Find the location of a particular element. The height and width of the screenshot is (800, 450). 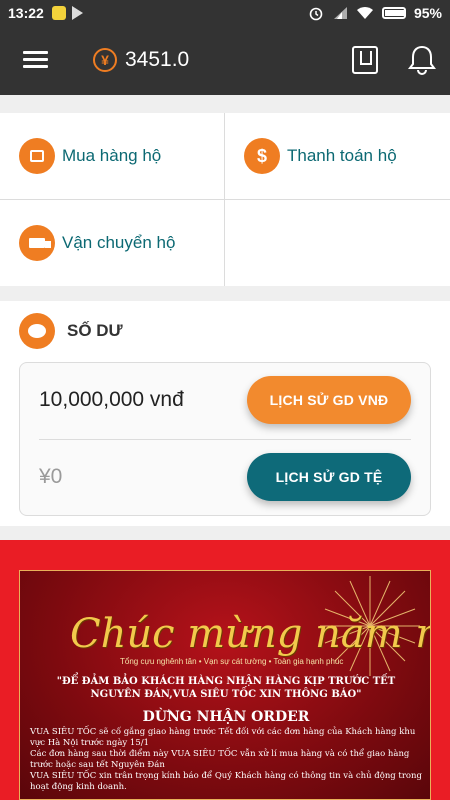

alarm-icon is located at coordinates (316, 13).